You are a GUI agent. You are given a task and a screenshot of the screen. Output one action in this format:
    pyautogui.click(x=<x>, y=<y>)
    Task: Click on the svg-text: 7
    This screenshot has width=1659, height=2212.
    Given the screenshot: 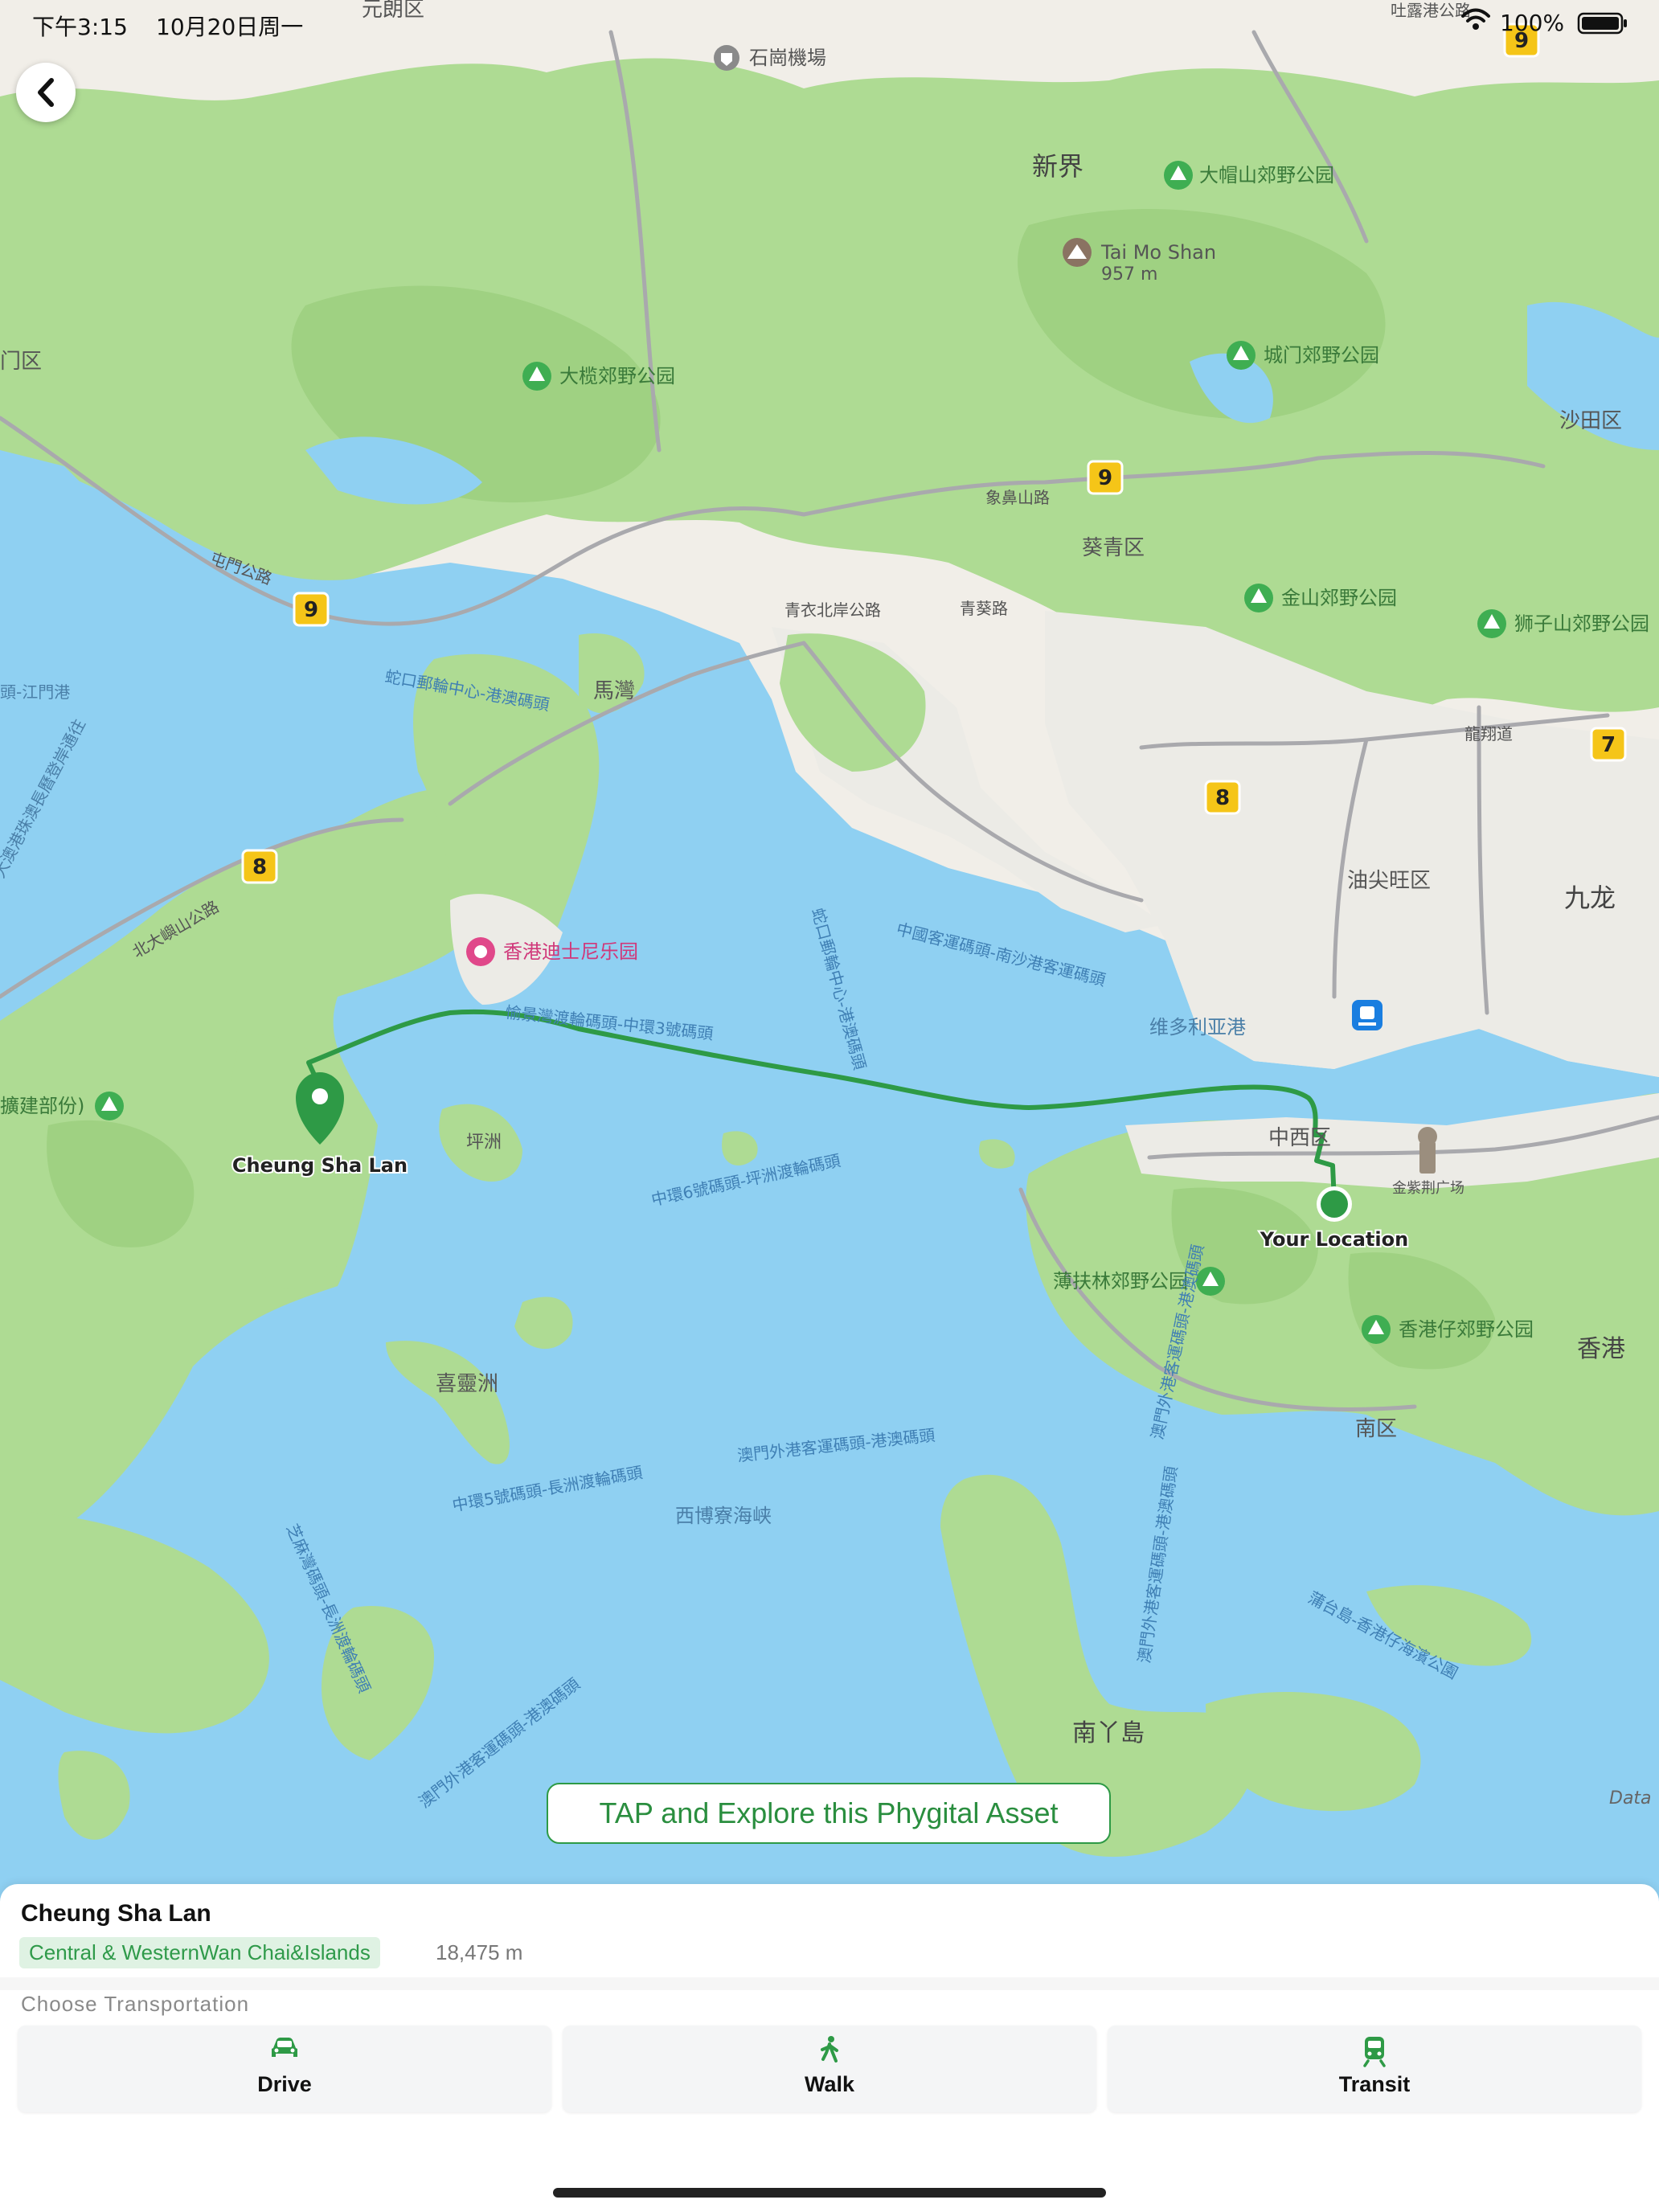 What is the action you would take?
    pyautogui.click(x=1608, y=745)
    